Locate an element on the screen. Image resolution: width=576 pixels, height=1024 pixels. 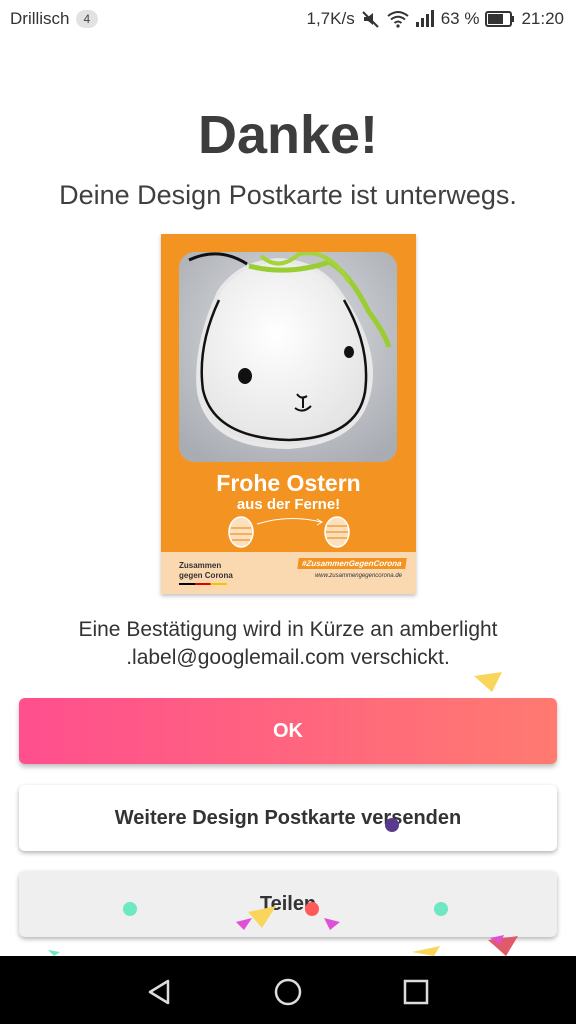
back-icon is located at coordinates (160, 992).